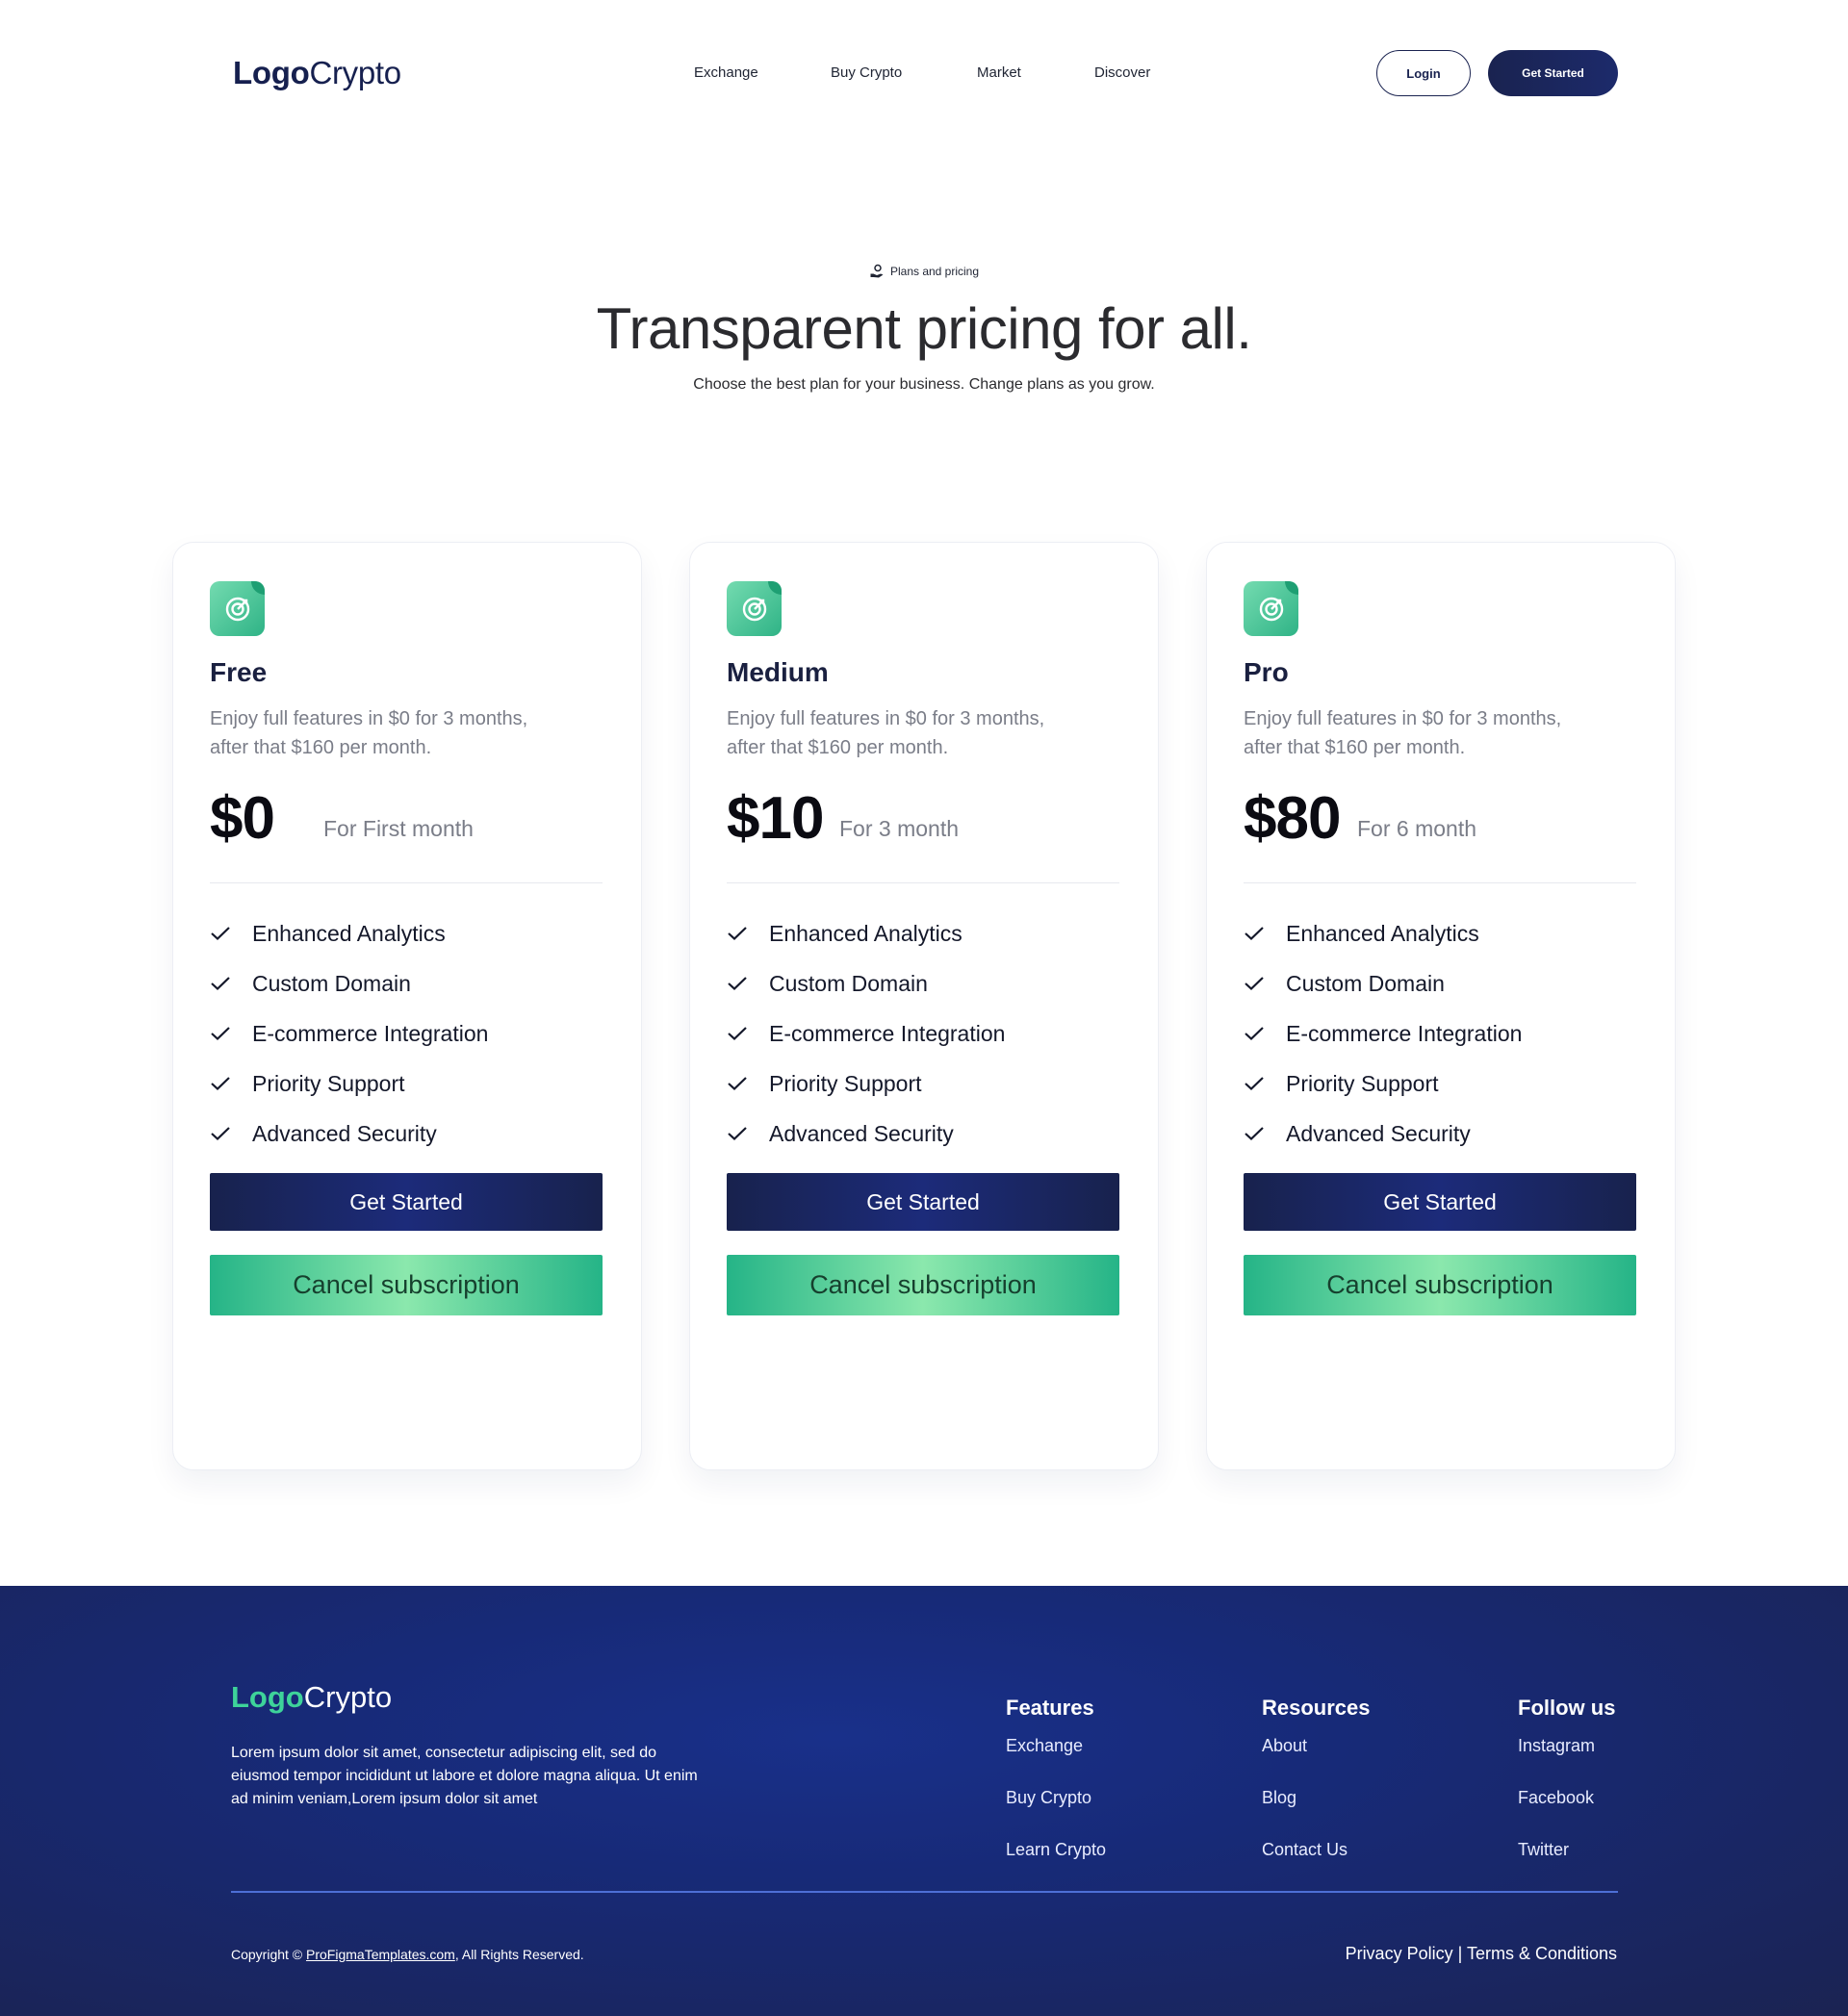 This screenshot has height=2016, width=1848. What do you see at coordinates (775, 818) in the screenshot?
I see `plan-price: $10` at bounding box center [775, 818].